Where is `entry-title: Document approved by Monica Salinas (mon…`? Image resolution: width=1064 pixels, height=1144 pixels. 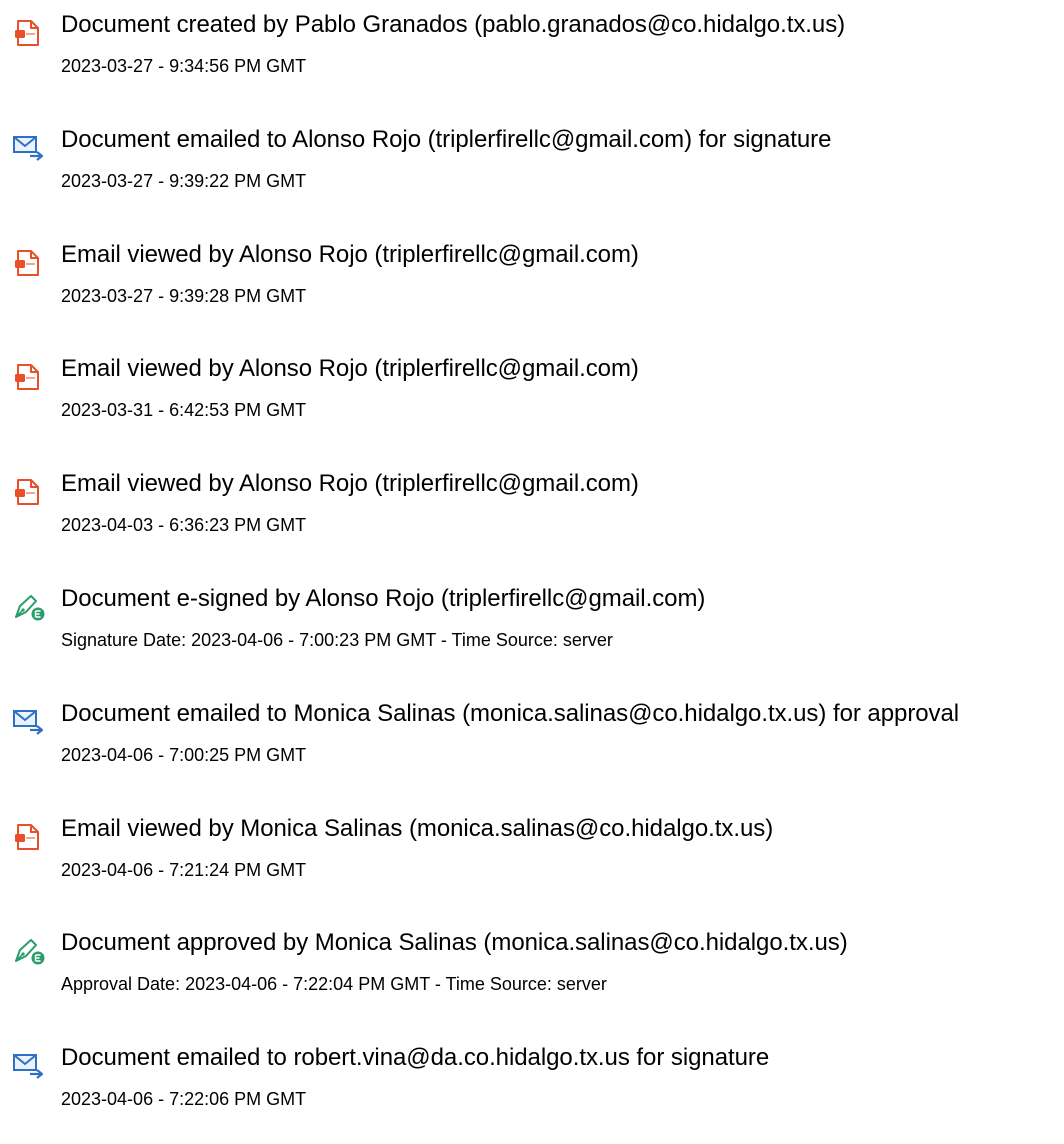 entry-title: Document approved by Monica Salinas (mon… is located at coordinates (454, 942).